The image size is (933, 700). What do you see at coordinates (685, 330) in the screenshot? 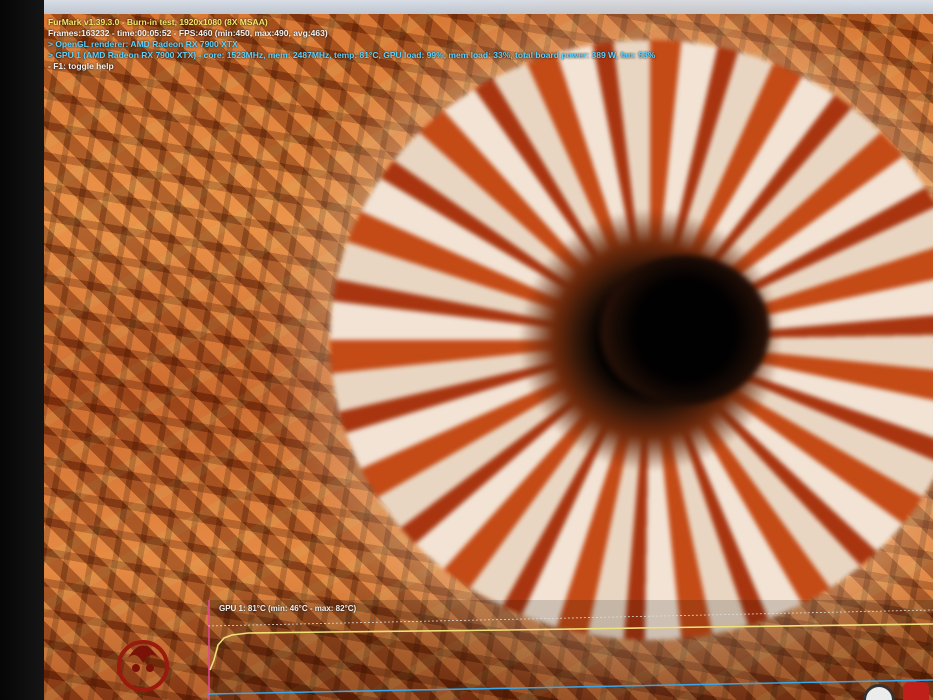
I see `eye-pupil` at bounding box center [685, 330].